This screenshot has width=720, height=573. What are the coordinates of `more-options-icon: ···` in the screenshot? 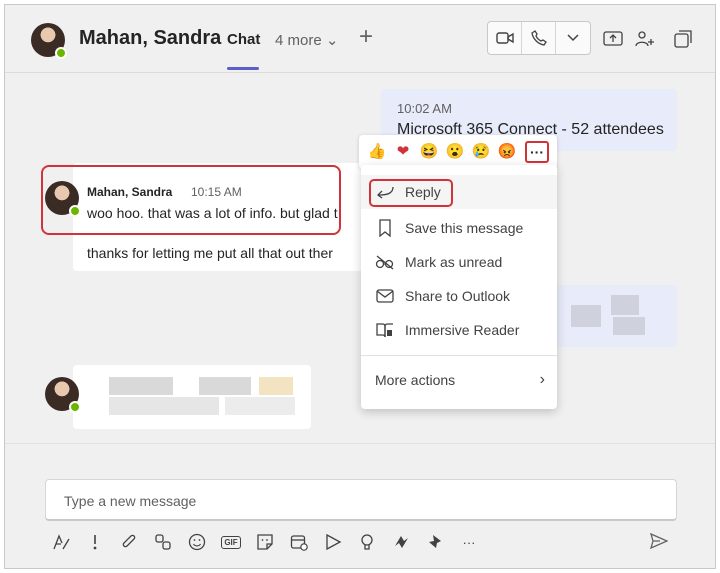 It's located at (469, 542).